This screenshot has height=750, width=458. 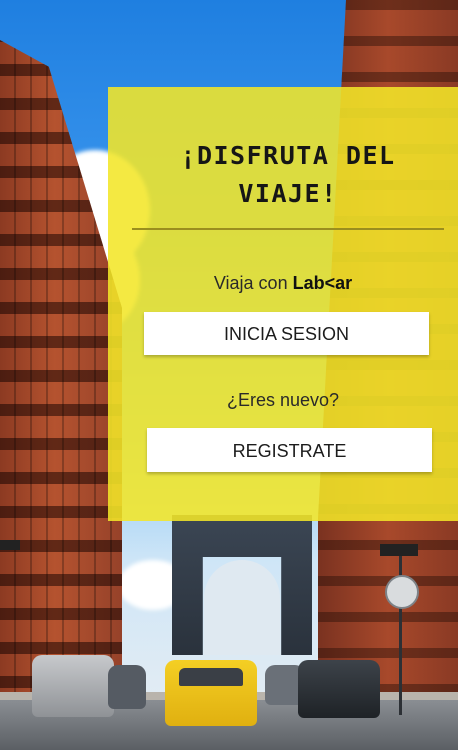 I want to click on register-button: REGISTRATE, so click(x=289, y=450).